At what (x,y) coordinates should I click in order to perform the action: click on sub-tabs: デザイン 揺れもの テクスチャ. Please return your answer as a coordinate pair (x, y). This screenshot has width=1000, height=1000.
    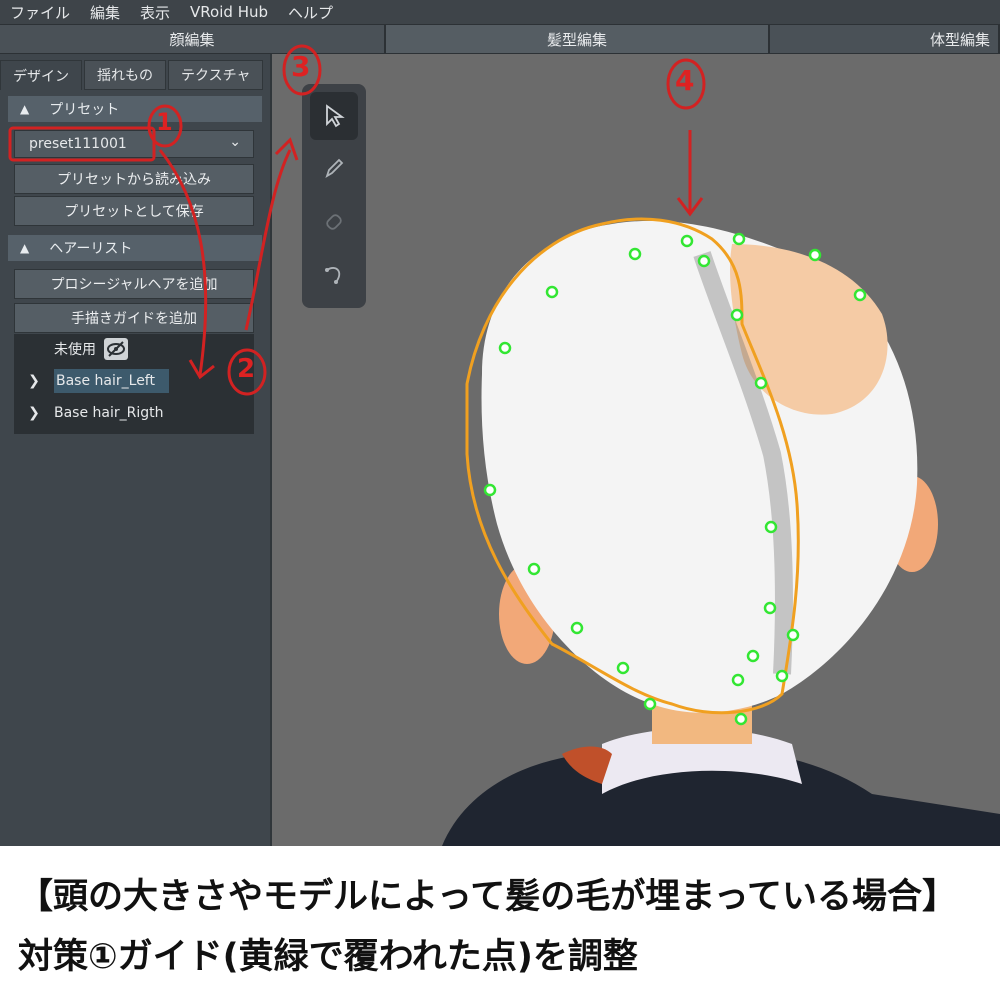
    Looking at the image, I should click on (132, 75).